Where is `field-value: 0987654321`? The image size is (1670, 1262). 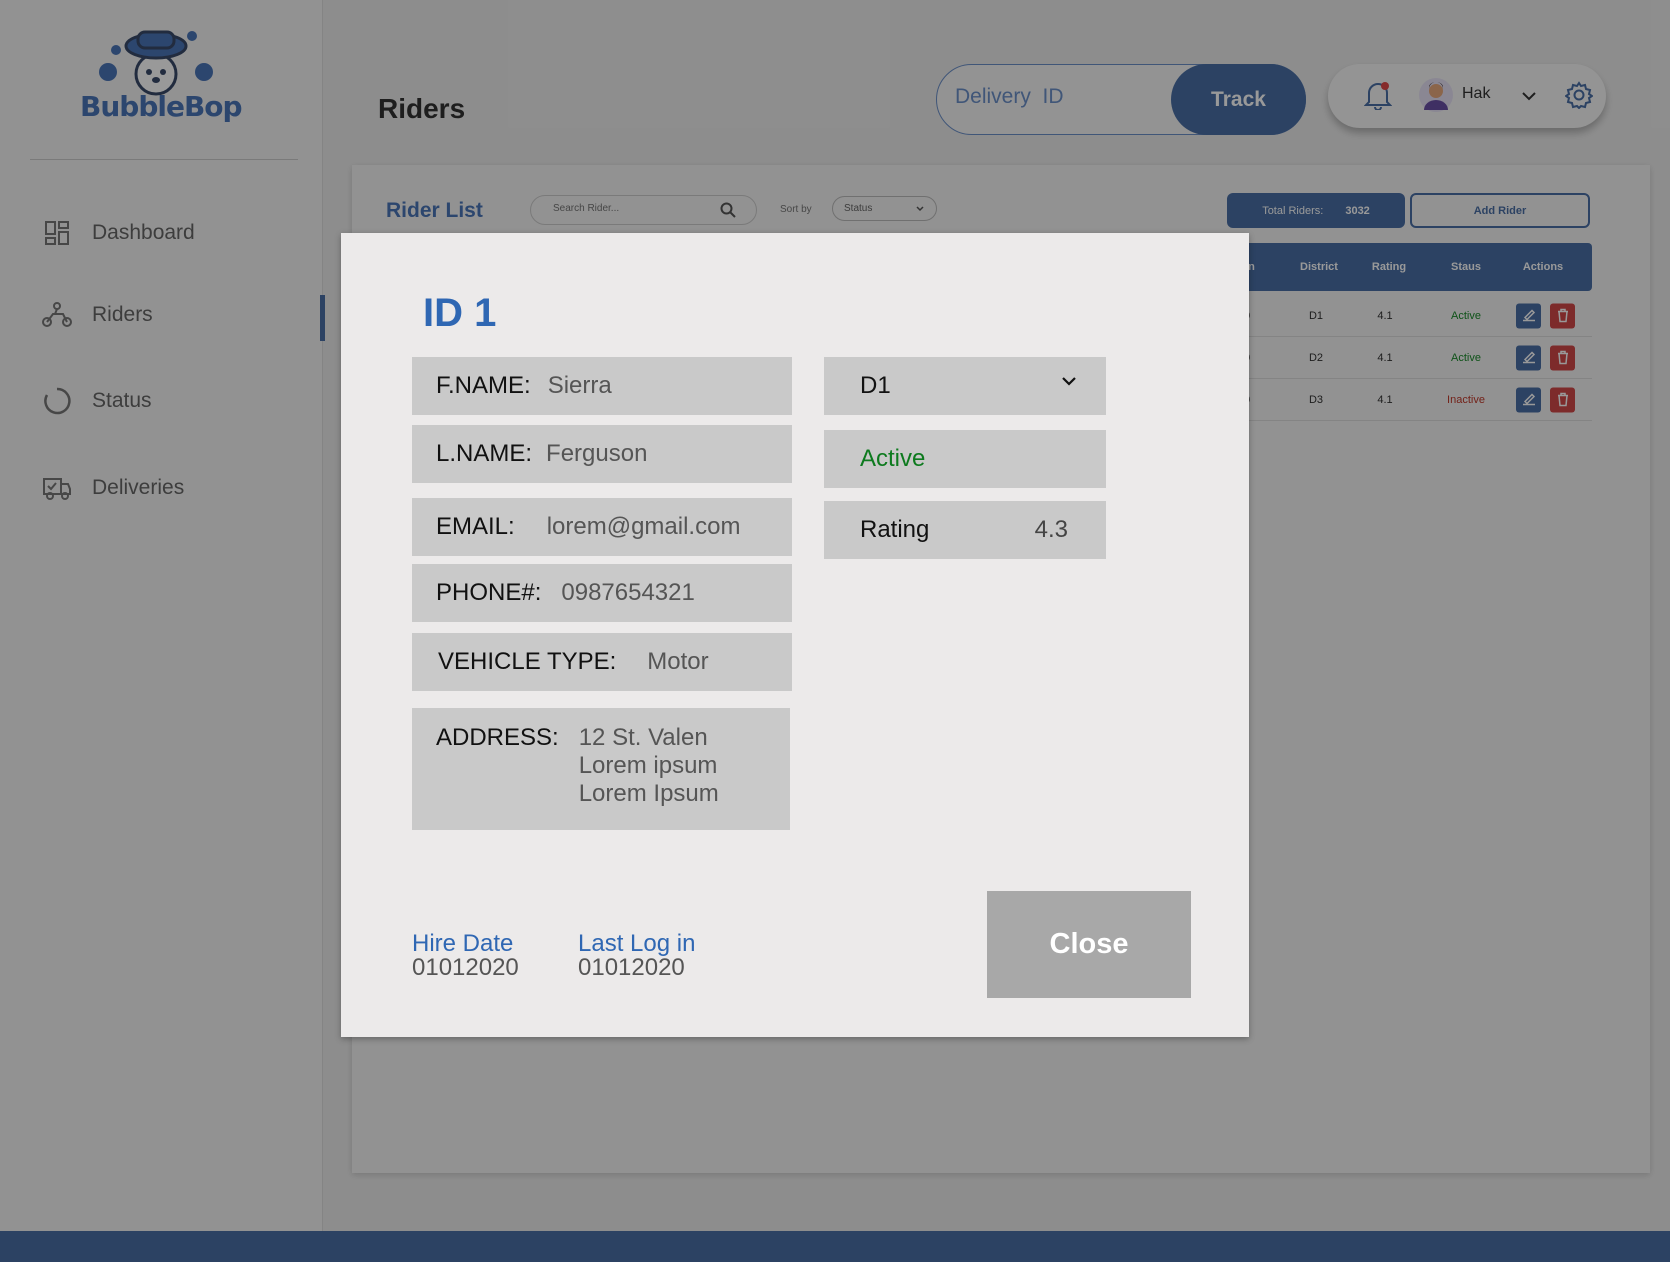
field-value: 0987654321 is located at coordinates (628, 592).